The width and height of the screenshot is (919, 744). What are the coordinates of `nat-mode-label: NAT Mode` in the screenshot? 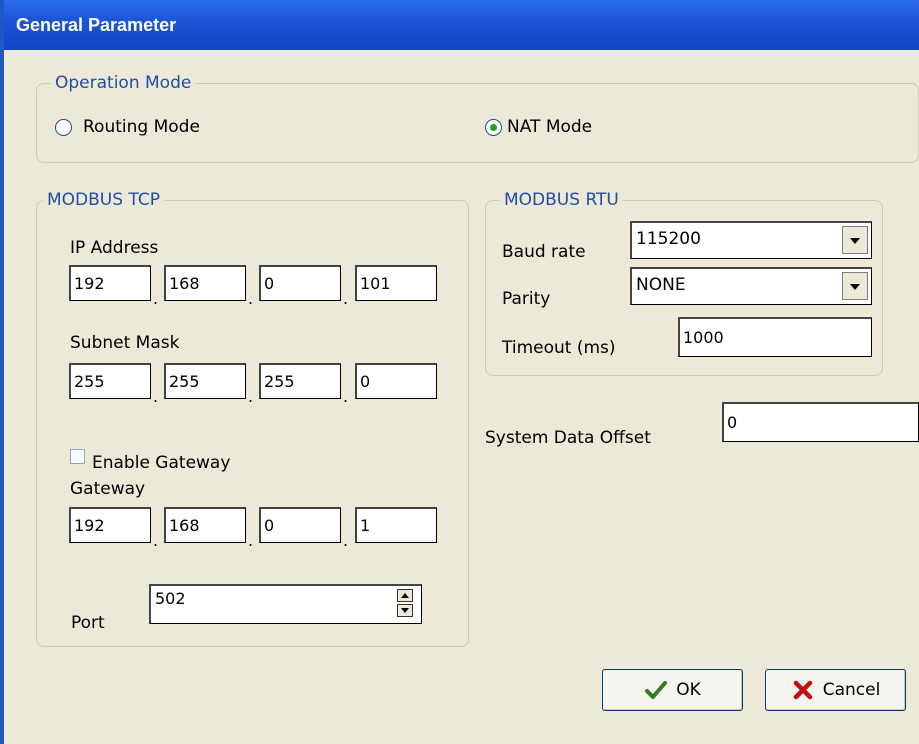 It's located at (549, 127).